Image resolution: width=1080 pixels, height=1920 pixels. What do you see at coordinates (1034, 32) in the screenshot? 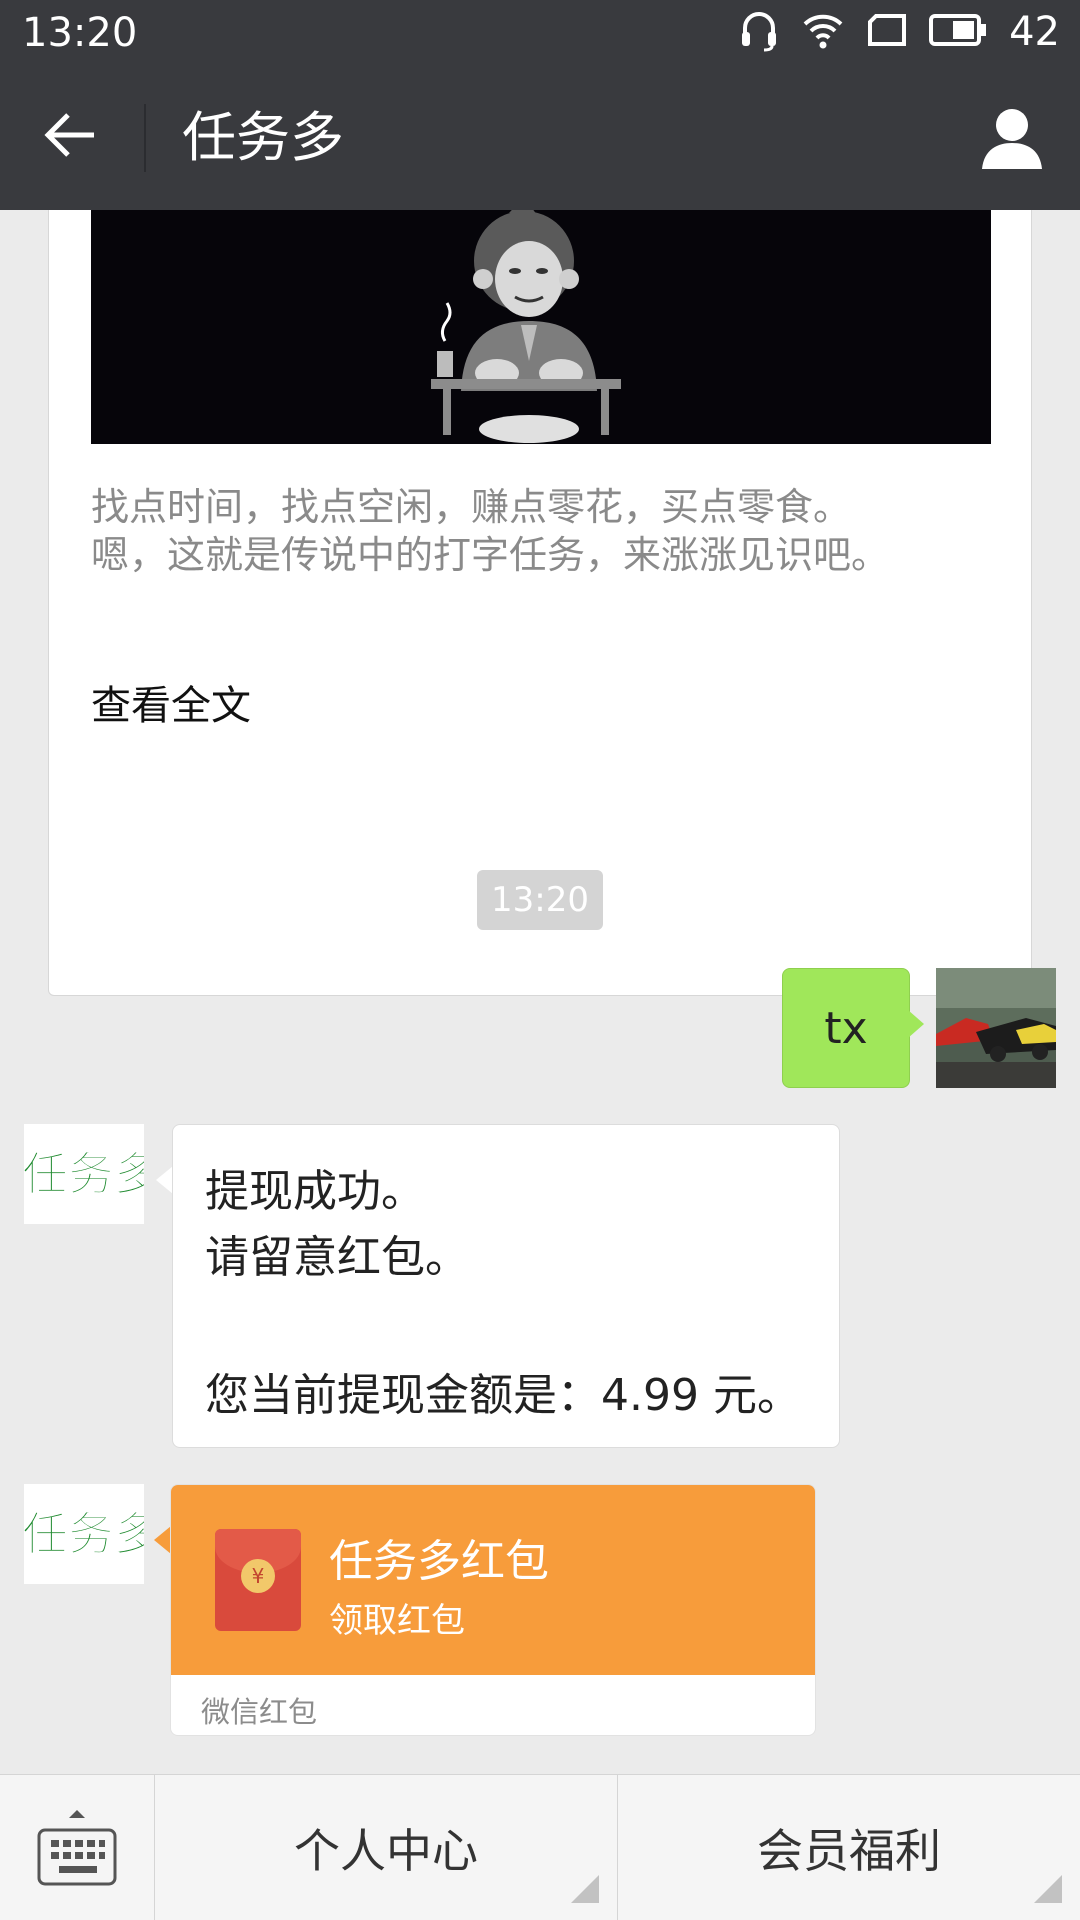
I see `battery-level: 42` at bounding box center [1034, 32].